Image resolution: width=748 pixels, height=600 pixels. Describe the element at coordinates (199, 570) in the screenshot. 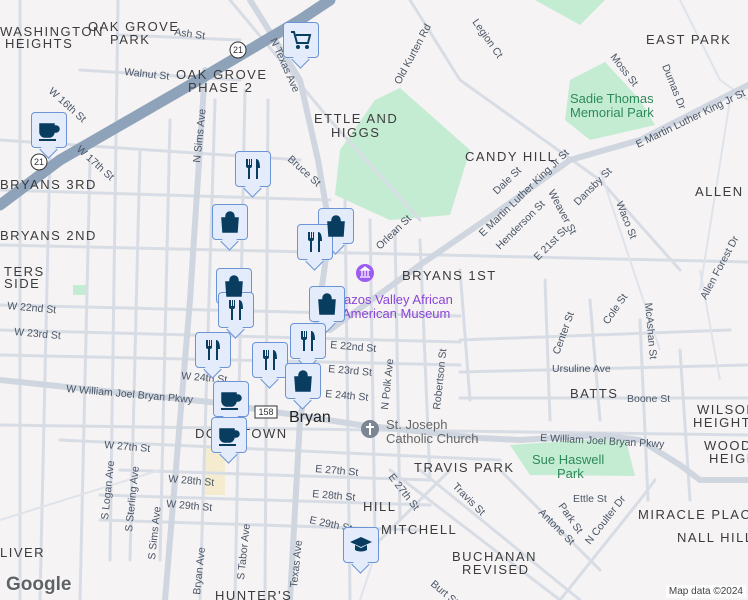

I see `street-label: Bryan Ave` at that location.